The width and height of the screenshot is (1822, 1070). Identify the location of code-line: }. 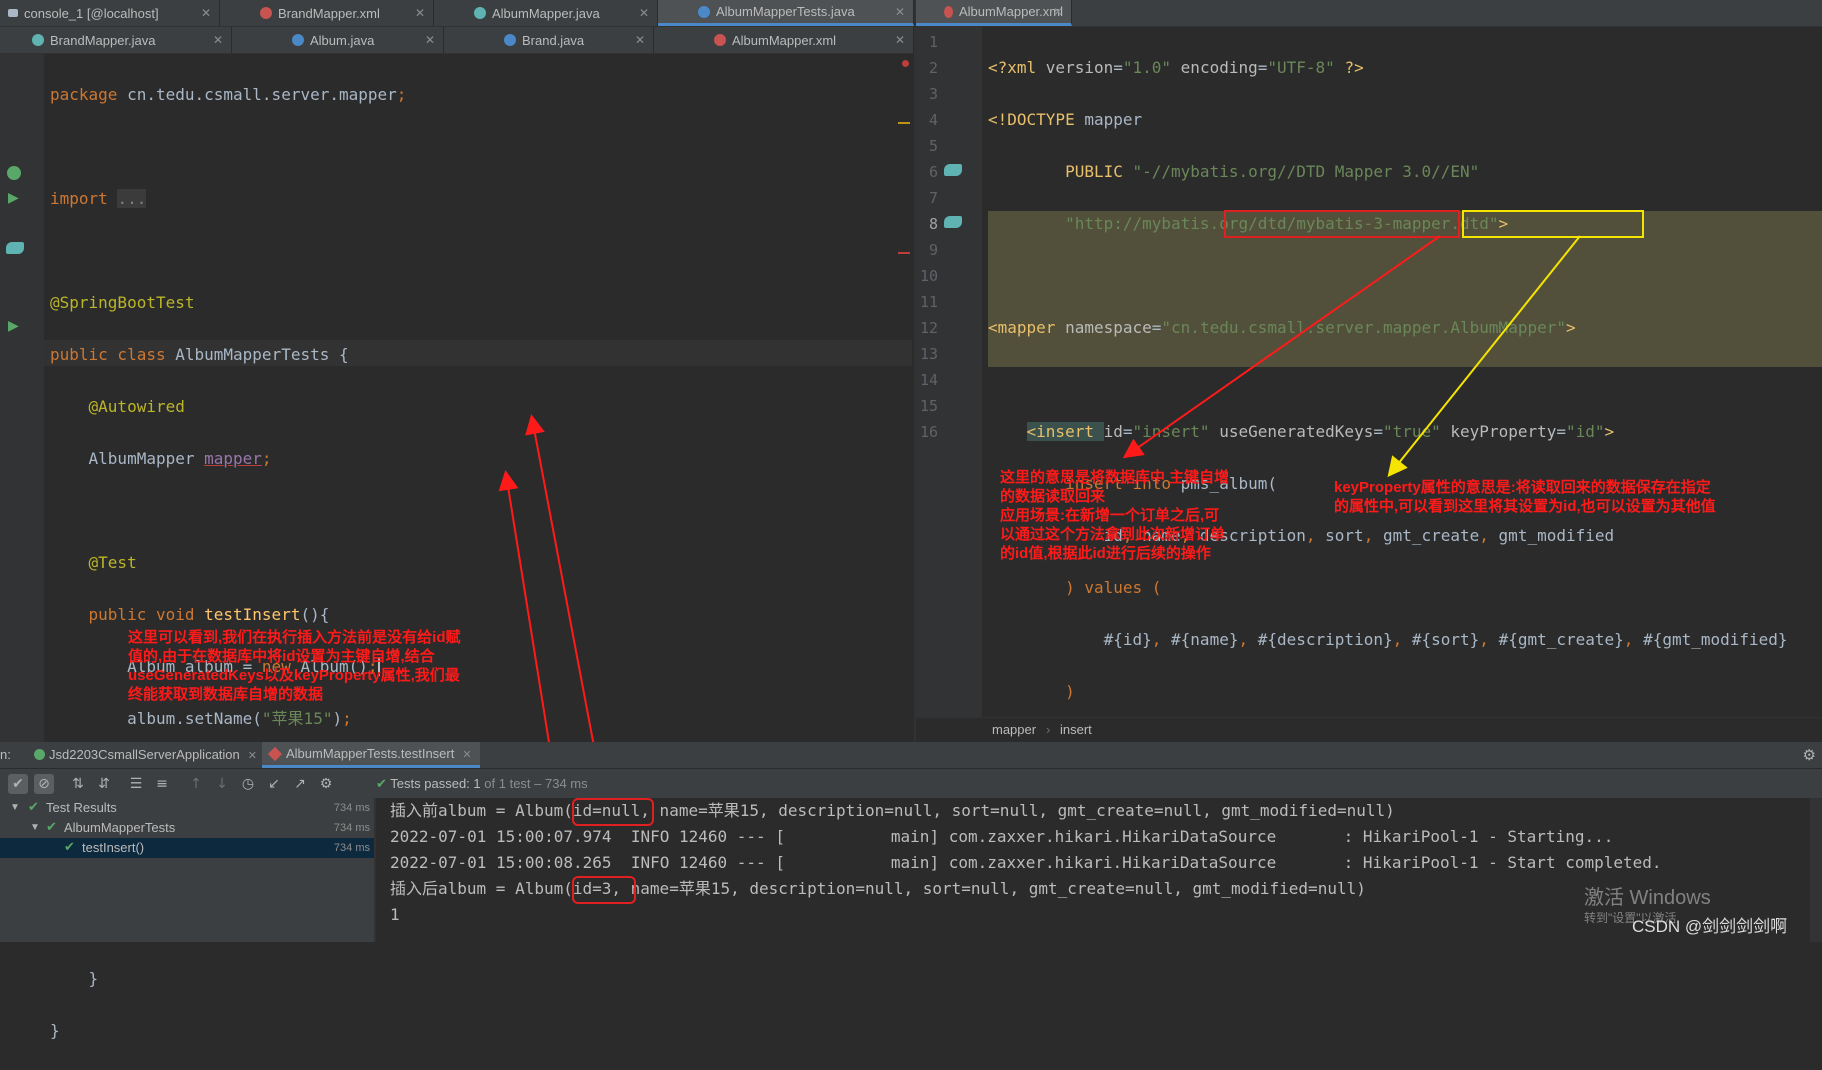
(55, 1030).